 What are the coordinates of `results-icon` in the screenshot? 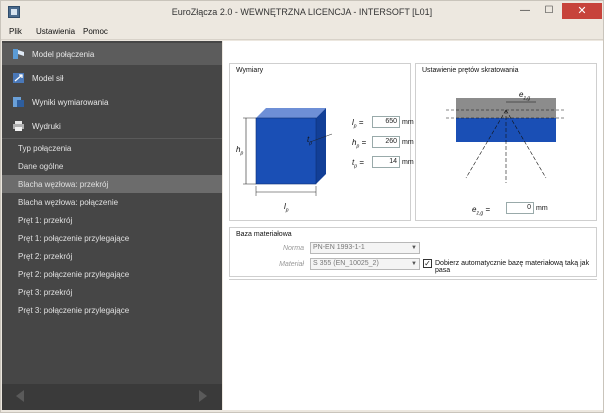 It's located at (18, 102).